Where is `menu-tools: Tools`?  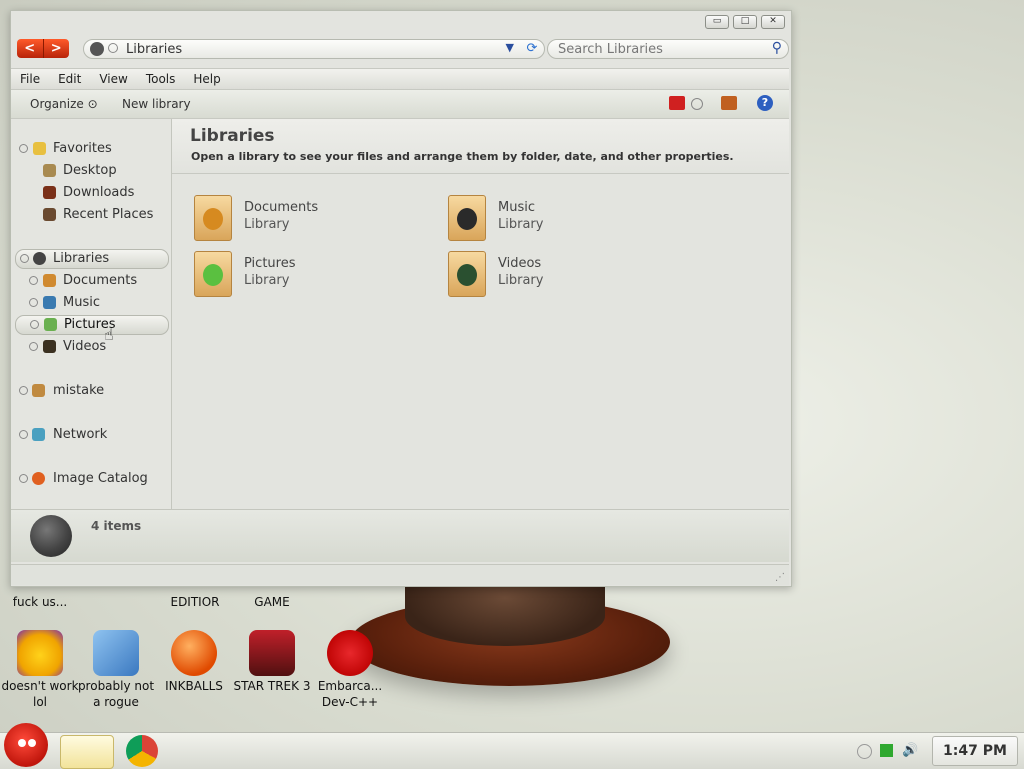 menu-tools: Tools is located at coordinates (161, 79).